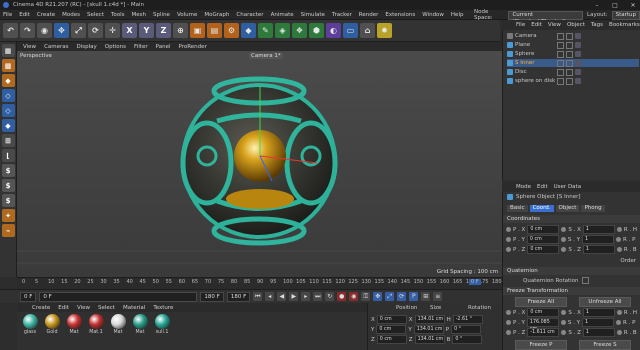 This screenshot has height=350, width=640. Describe the element at coordinates (214, 30) in the screenshot. I see `render-picture-viewer-icon: ▤` at that location.